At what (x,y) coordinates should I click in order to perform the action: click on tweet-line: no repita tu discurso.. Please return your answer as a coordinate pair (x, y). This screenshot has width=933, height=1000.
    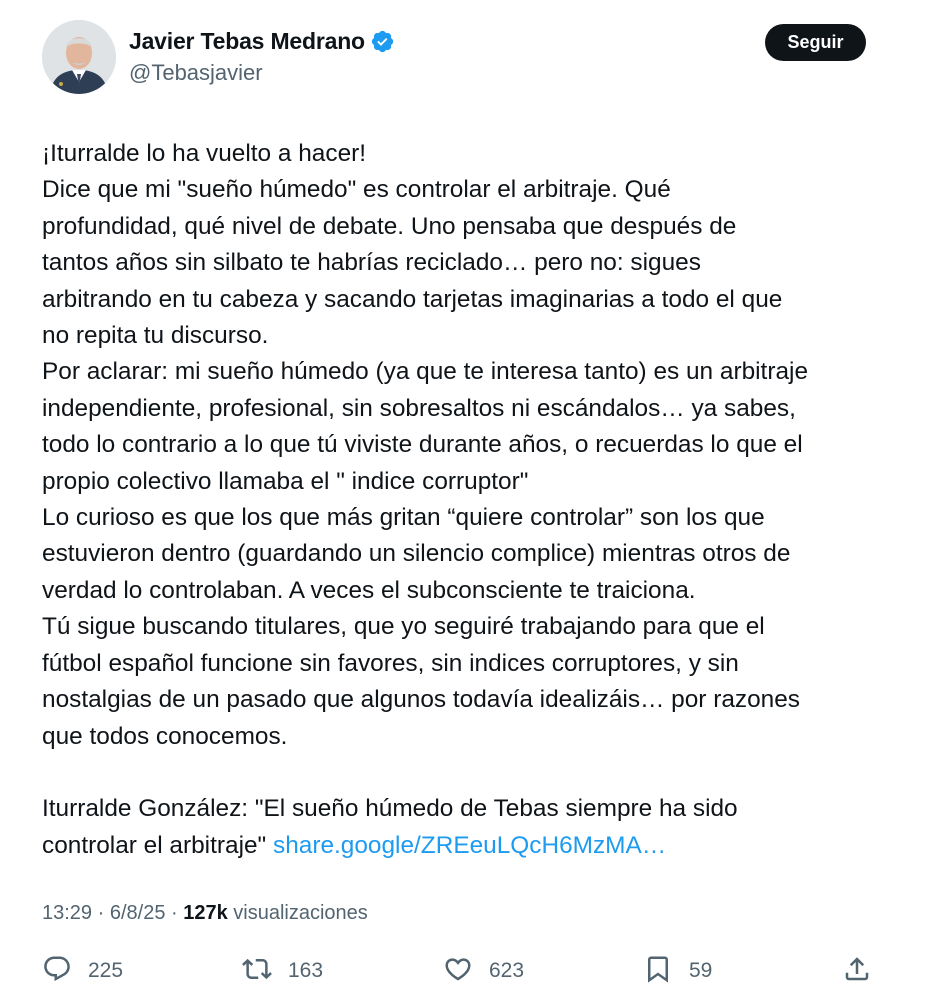
    Looking at the image, I should click on (155, 336).